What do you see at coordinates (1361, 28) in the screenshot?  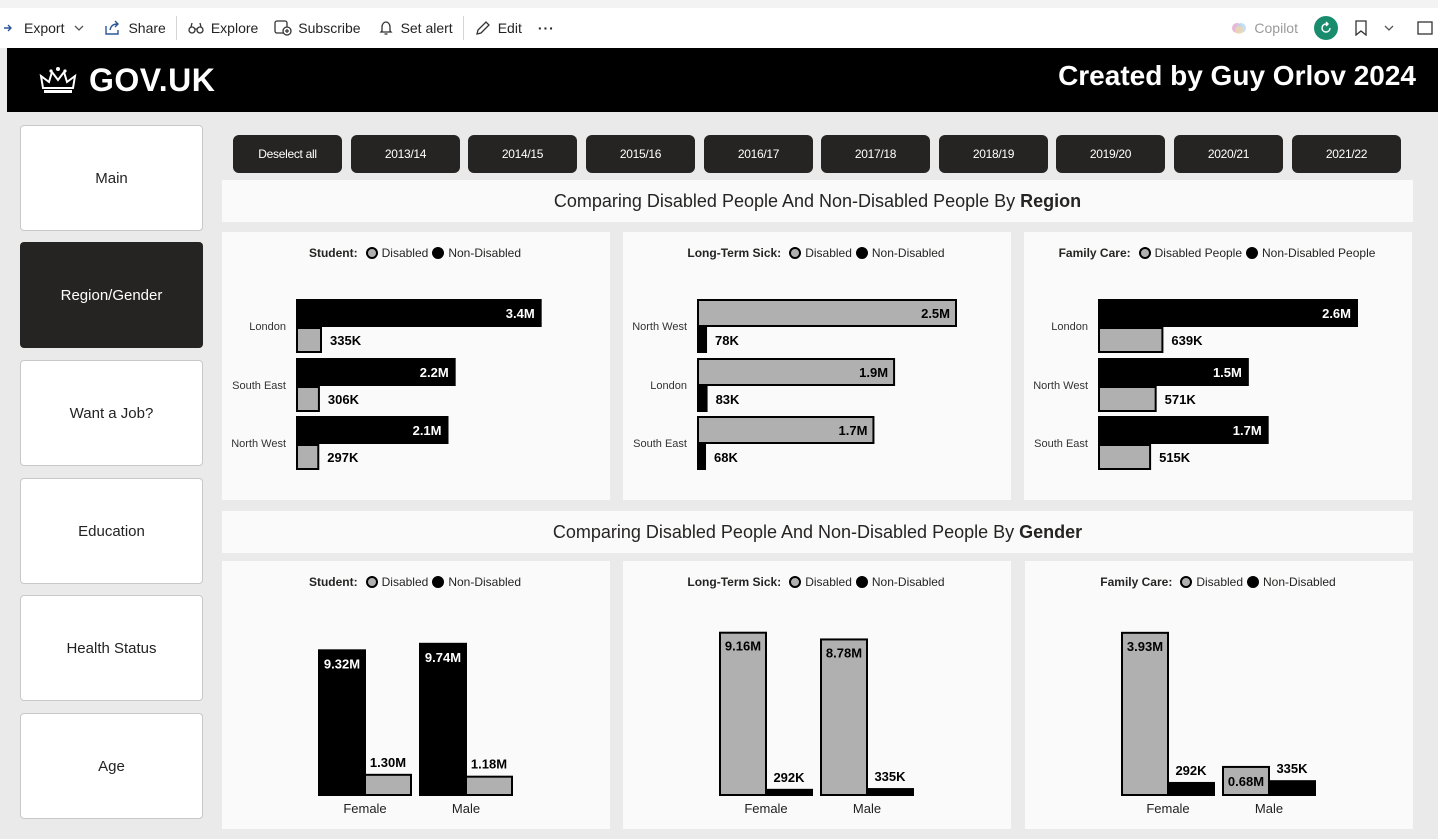 I see `bookmark-icon` at bounding box center [1361, 28].